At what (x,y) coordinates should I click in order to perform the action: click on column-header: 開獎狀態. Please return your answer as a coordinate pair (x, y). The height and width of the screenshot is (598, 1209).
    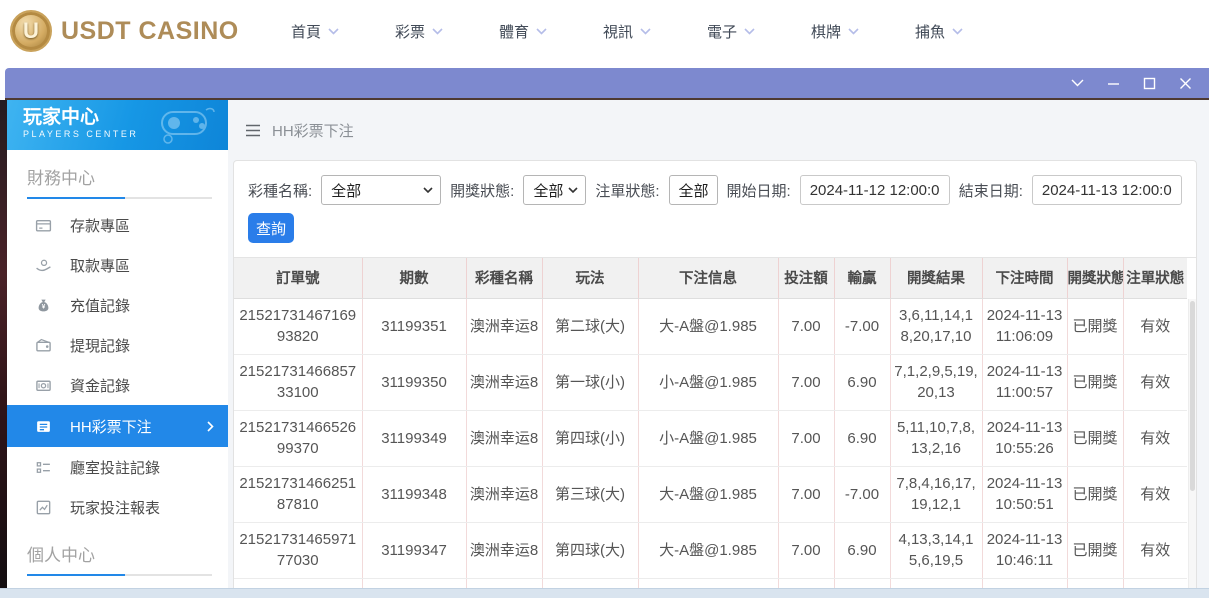
    Looking at the image, I should click on (1095, 278).